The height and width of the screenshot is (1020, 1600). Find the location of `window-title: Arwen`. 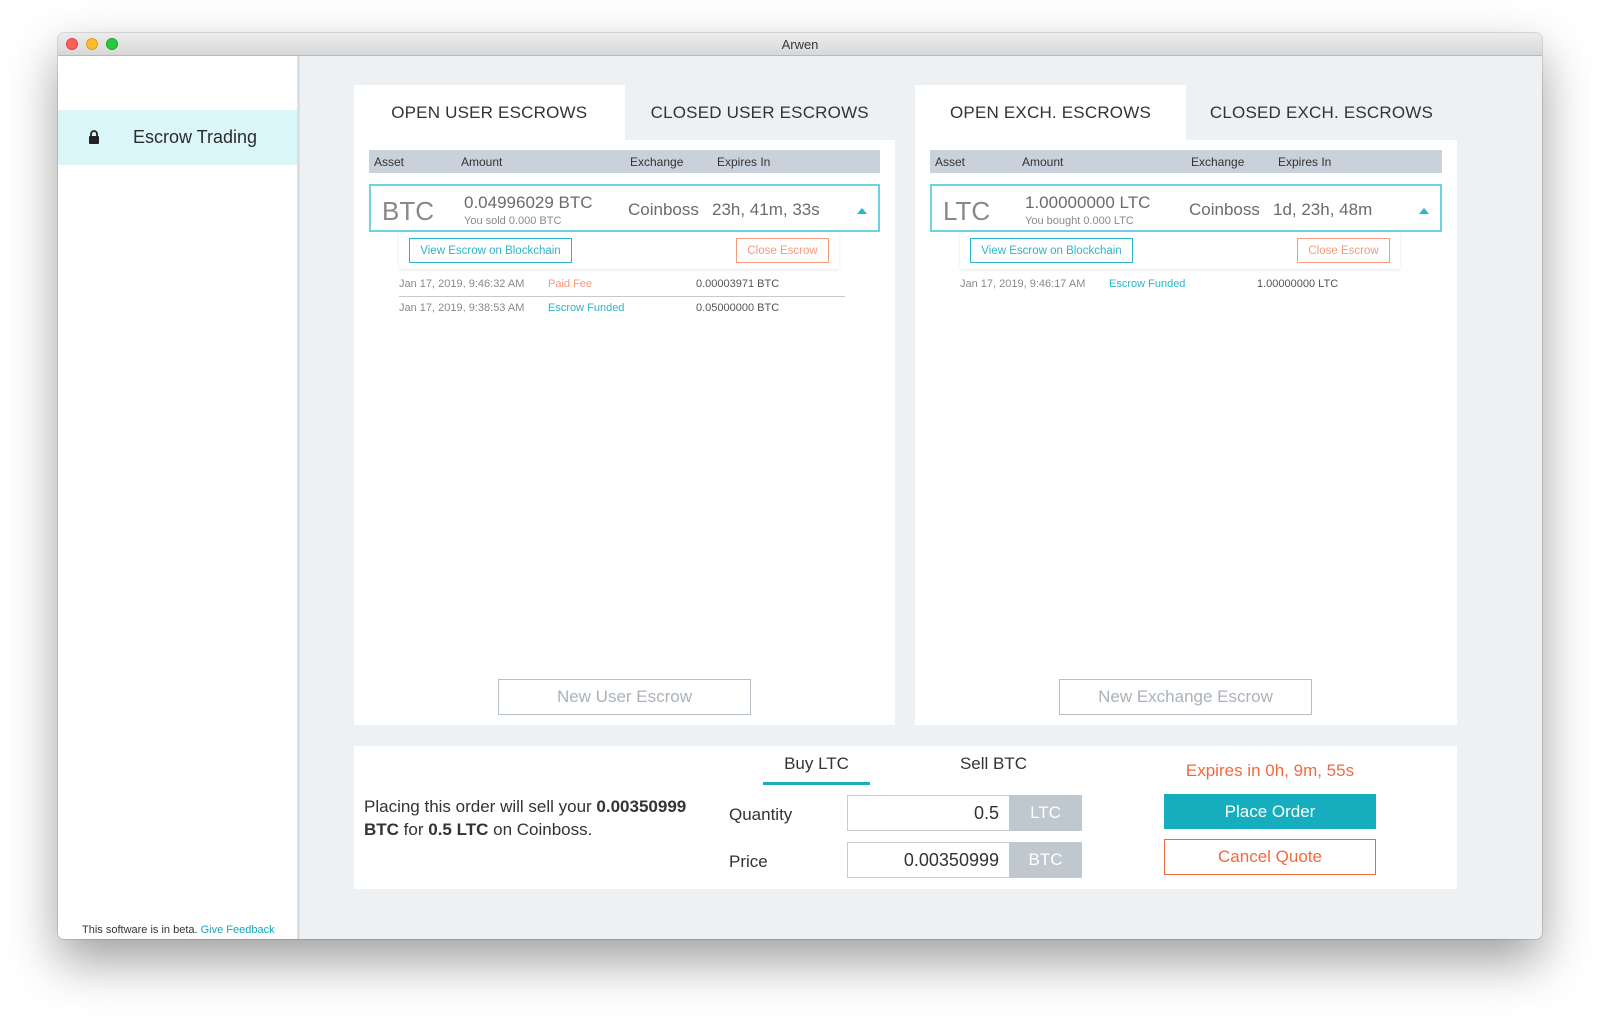

window-title: Arwen is located at coordinates (800, 44).